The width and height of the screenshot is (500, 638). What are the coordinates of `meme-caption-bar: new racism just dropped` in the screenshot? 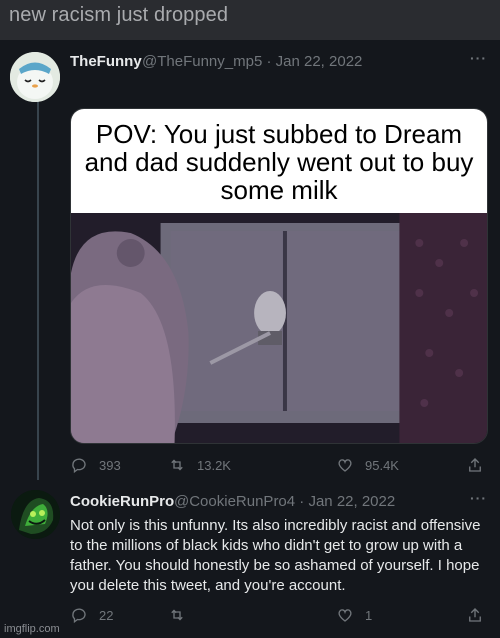 It's located at (250, 20).